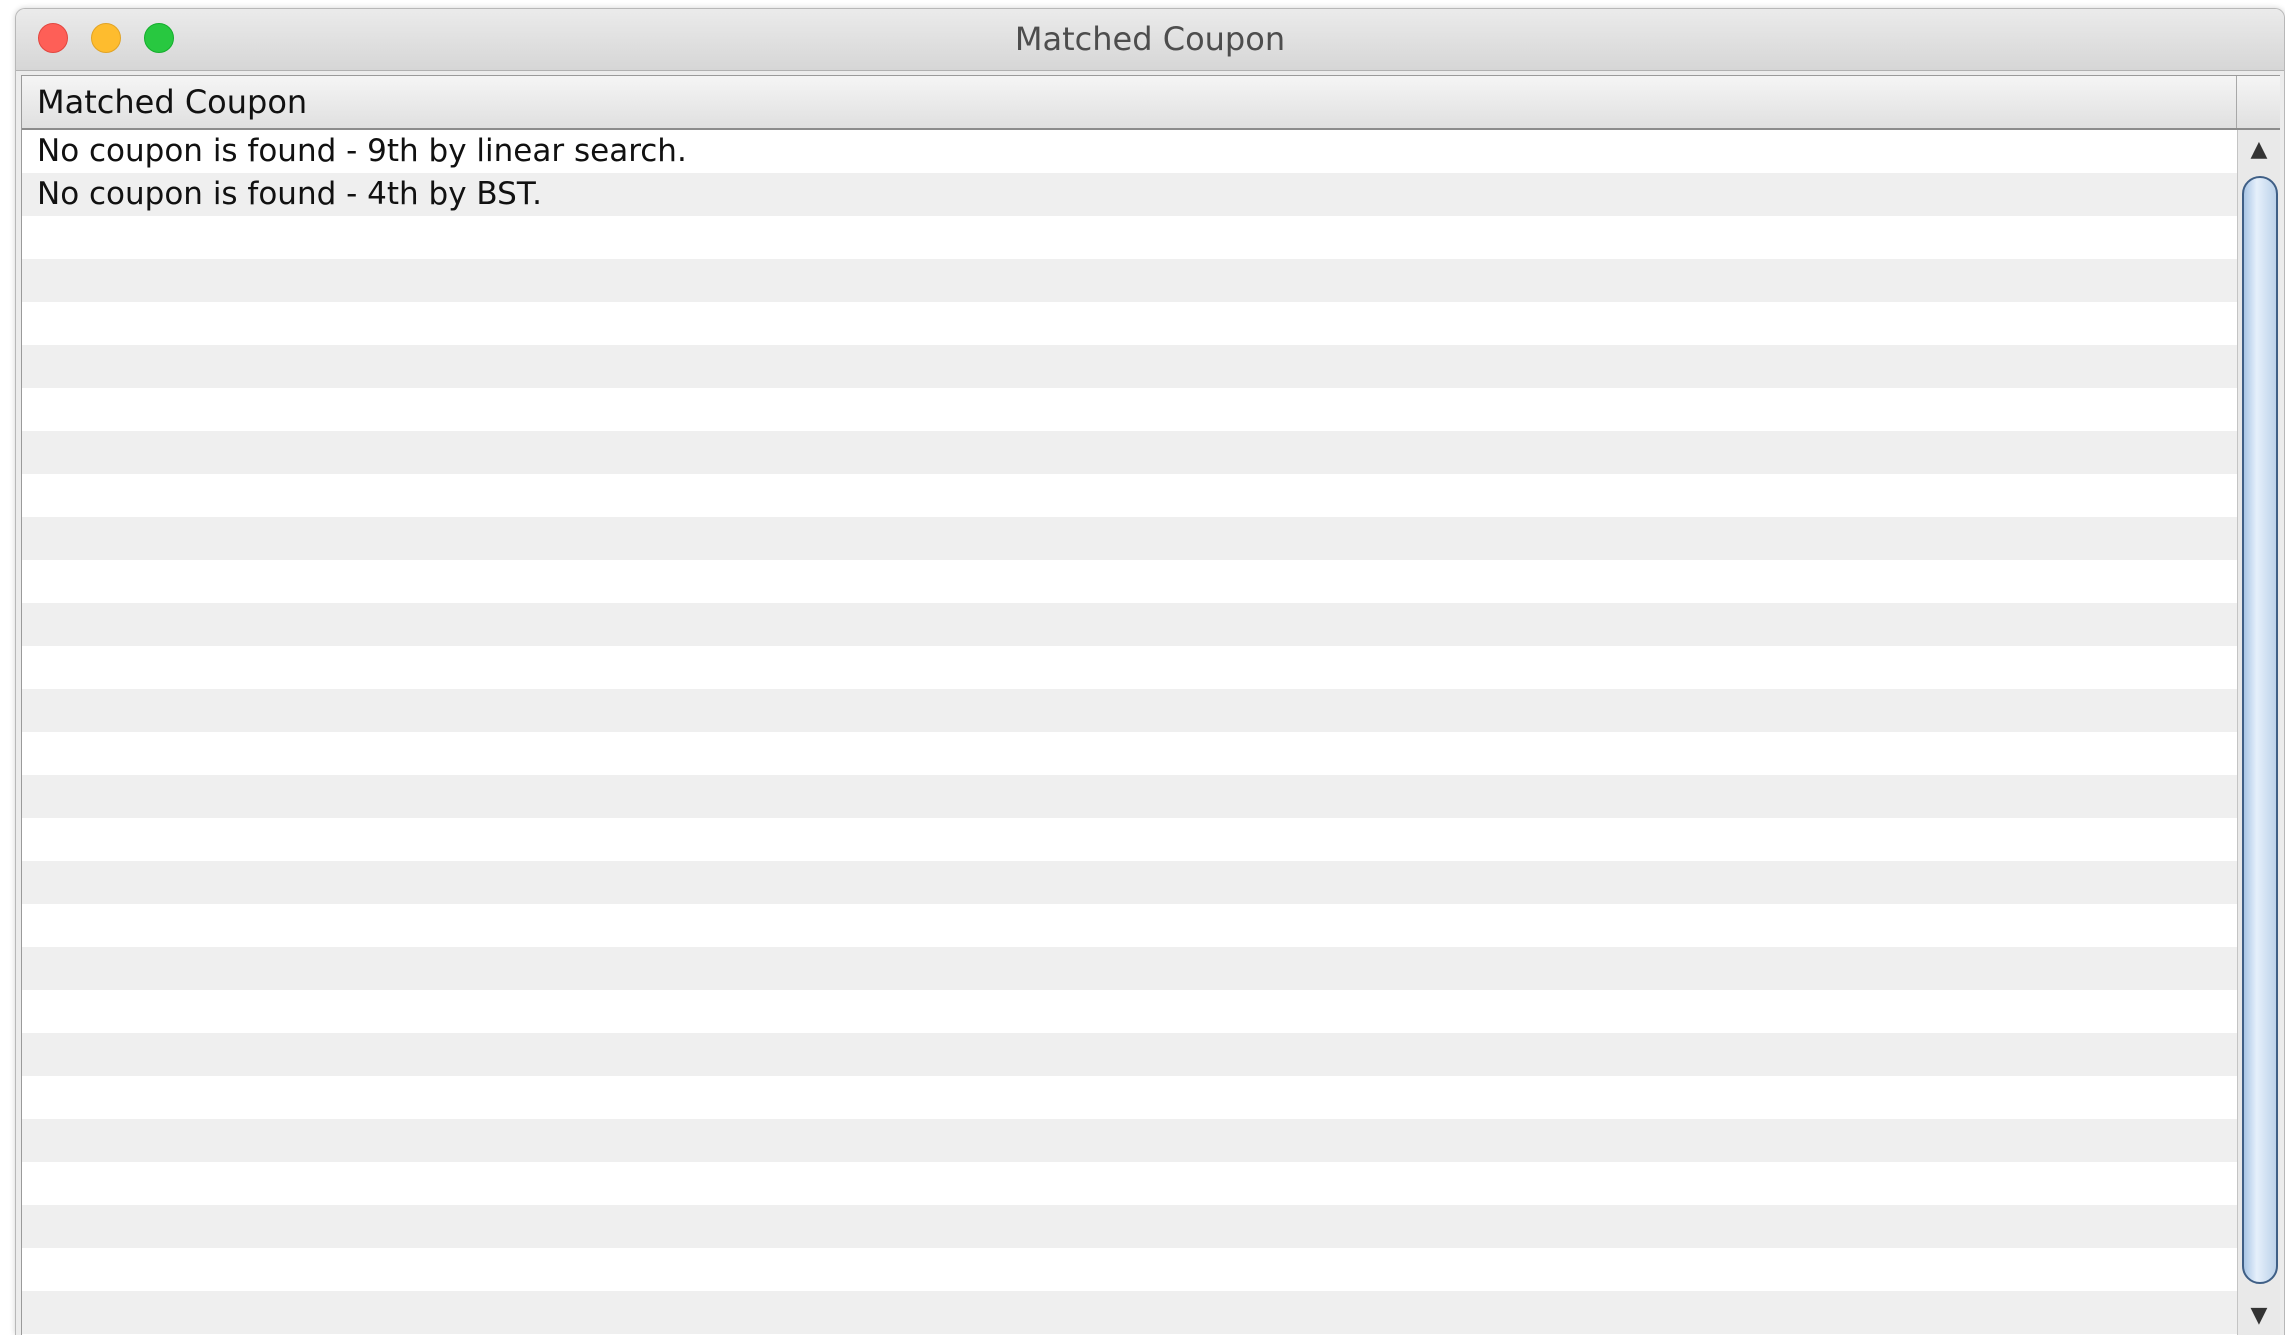 The height and width of the screenshot is (1335, 2285). What do you see at coordinates (2258, 102) in the screenshot?
I see `header-corner` at bounding box center [2258, 102].